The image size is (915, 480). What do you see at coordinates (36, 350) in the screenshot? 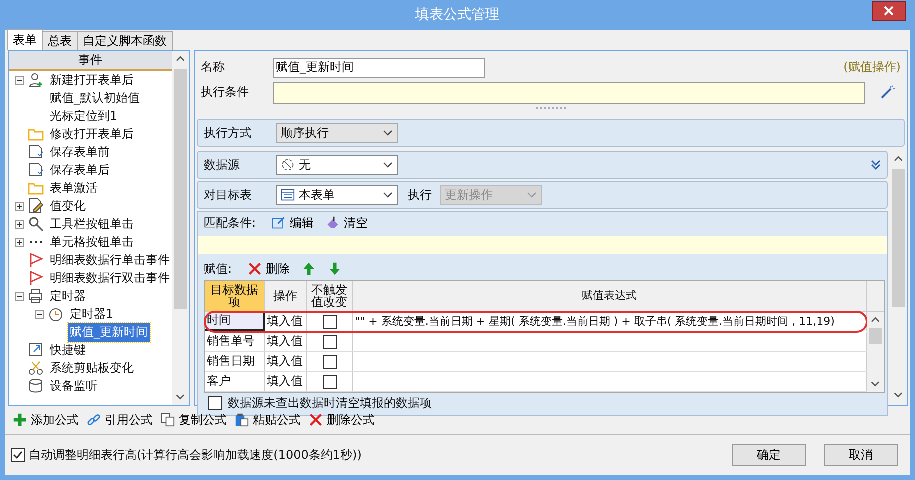
I see `shortcut-icon` at bounding box center [36, 350].